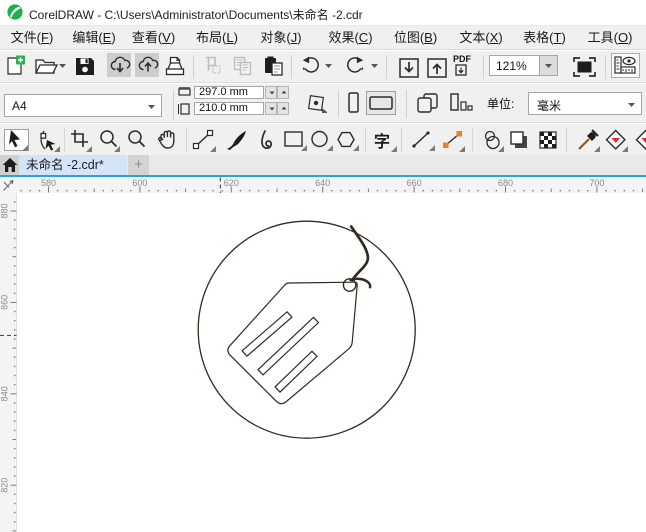 The width and height of the screenshot is (646, 532). I want to click on svg-text: 860, so click(5, 302).